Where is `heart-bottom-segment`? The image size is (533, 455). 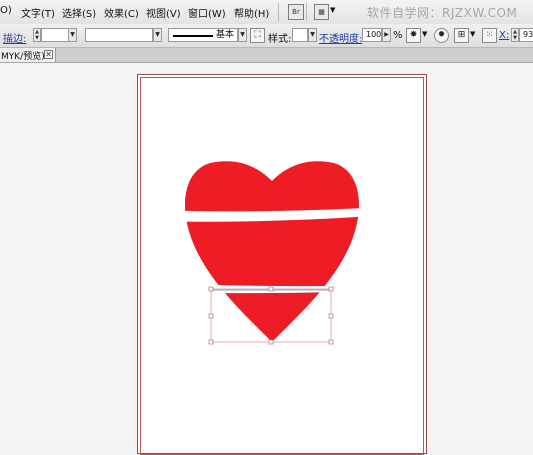 heart-bottom-segment is located at coordinates (275, 326).